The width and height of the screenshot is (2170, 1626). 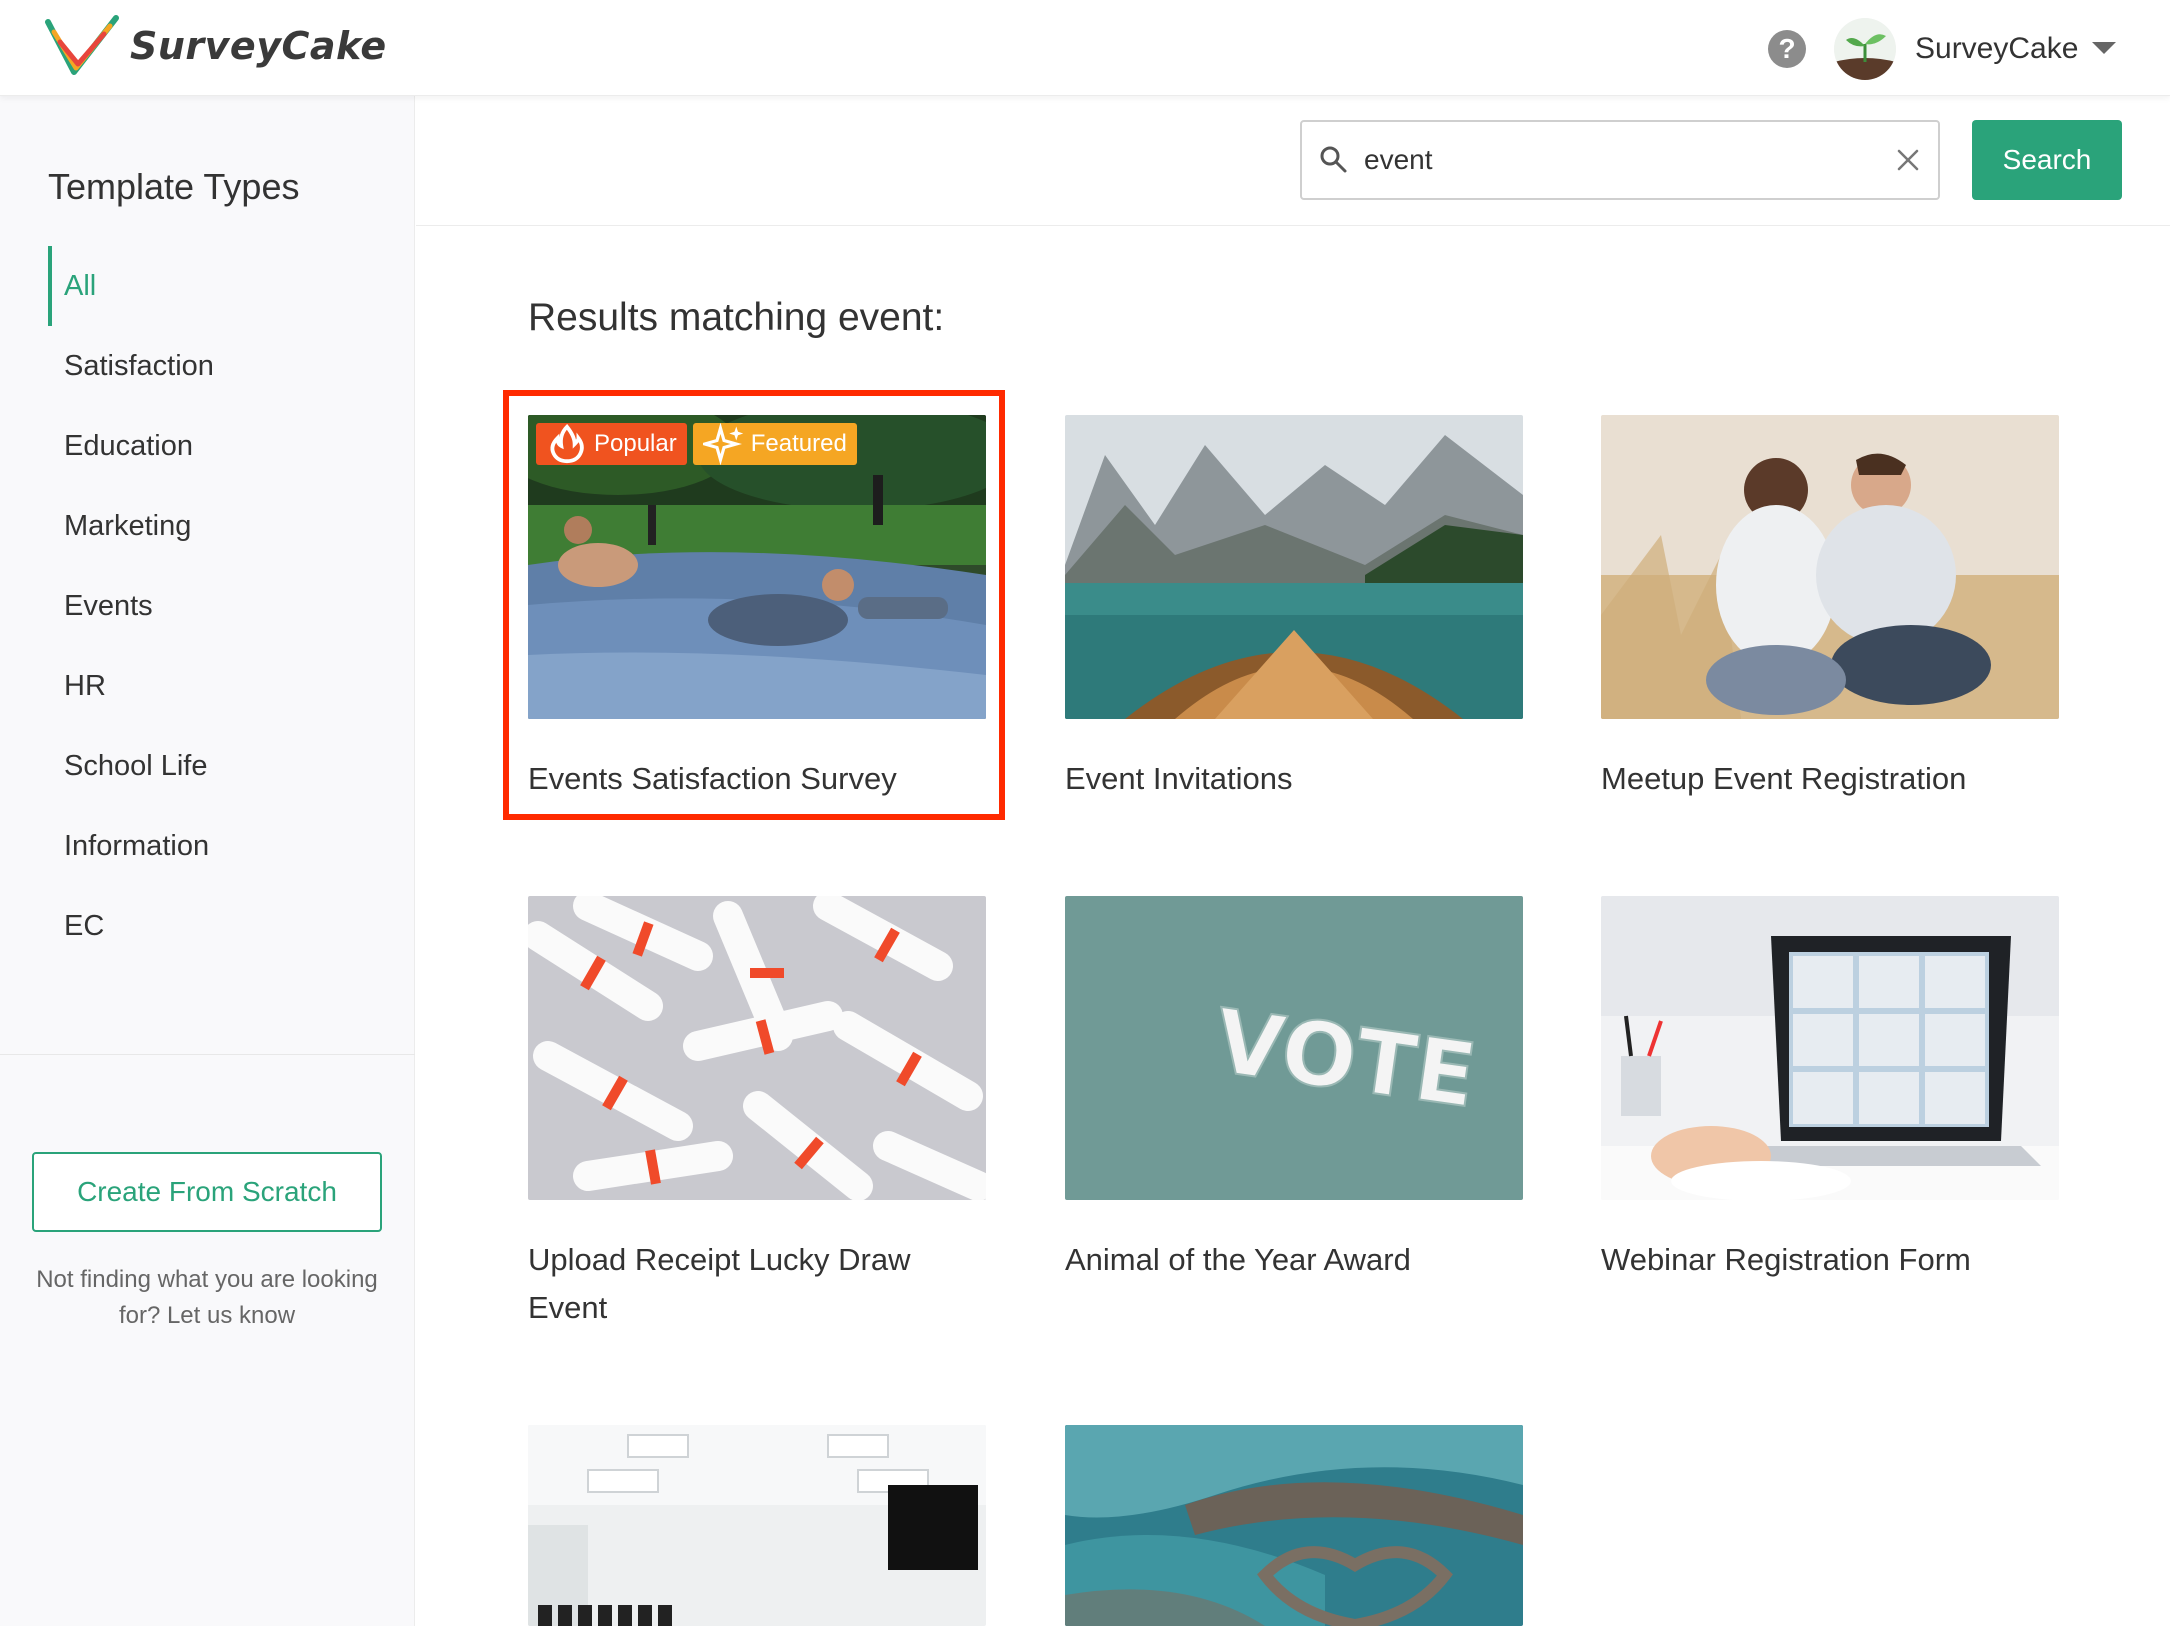 What do you see at coordinates (1294, 779) in the screenshot?
I see `template-card-title: Event Invitations` at bounding box center [1294, 779].